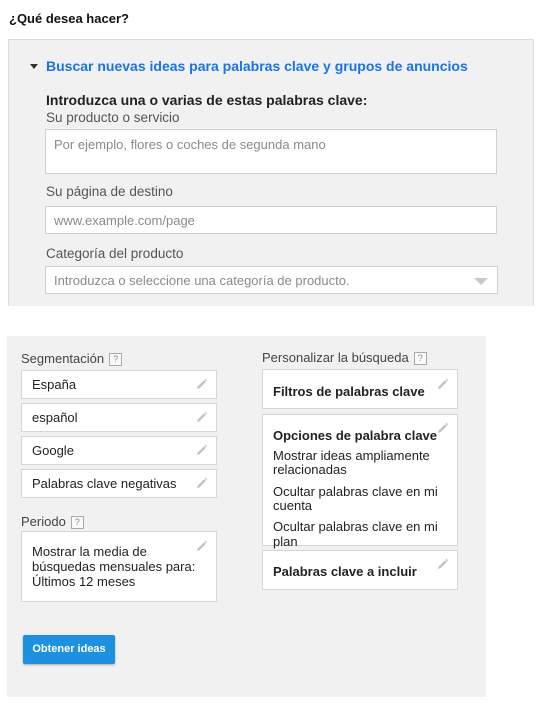  Describe the element at coordinates (119, 417) in the screenshot. I see `targeting-language-card: español` at that location.